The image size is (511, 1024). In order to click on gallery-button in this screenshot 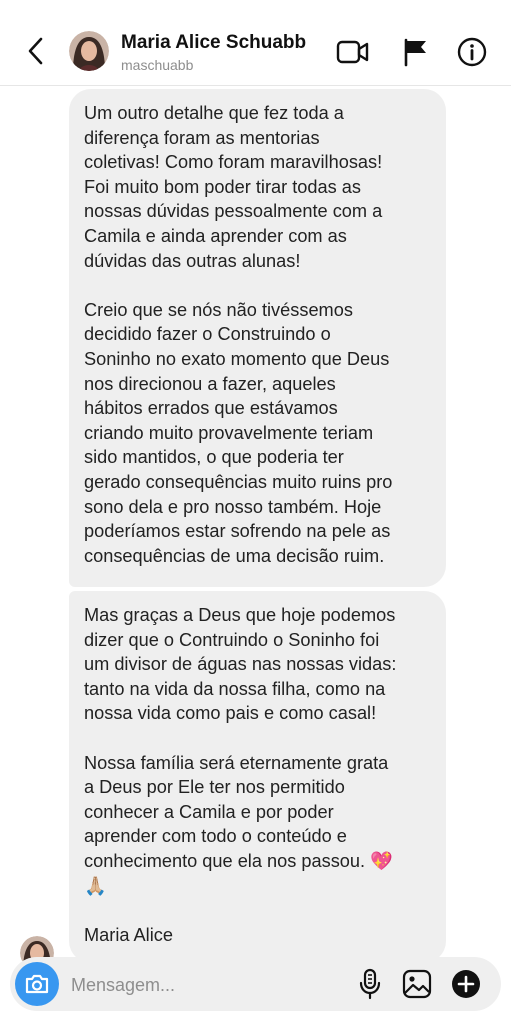, I will do `click(417, 984)`.